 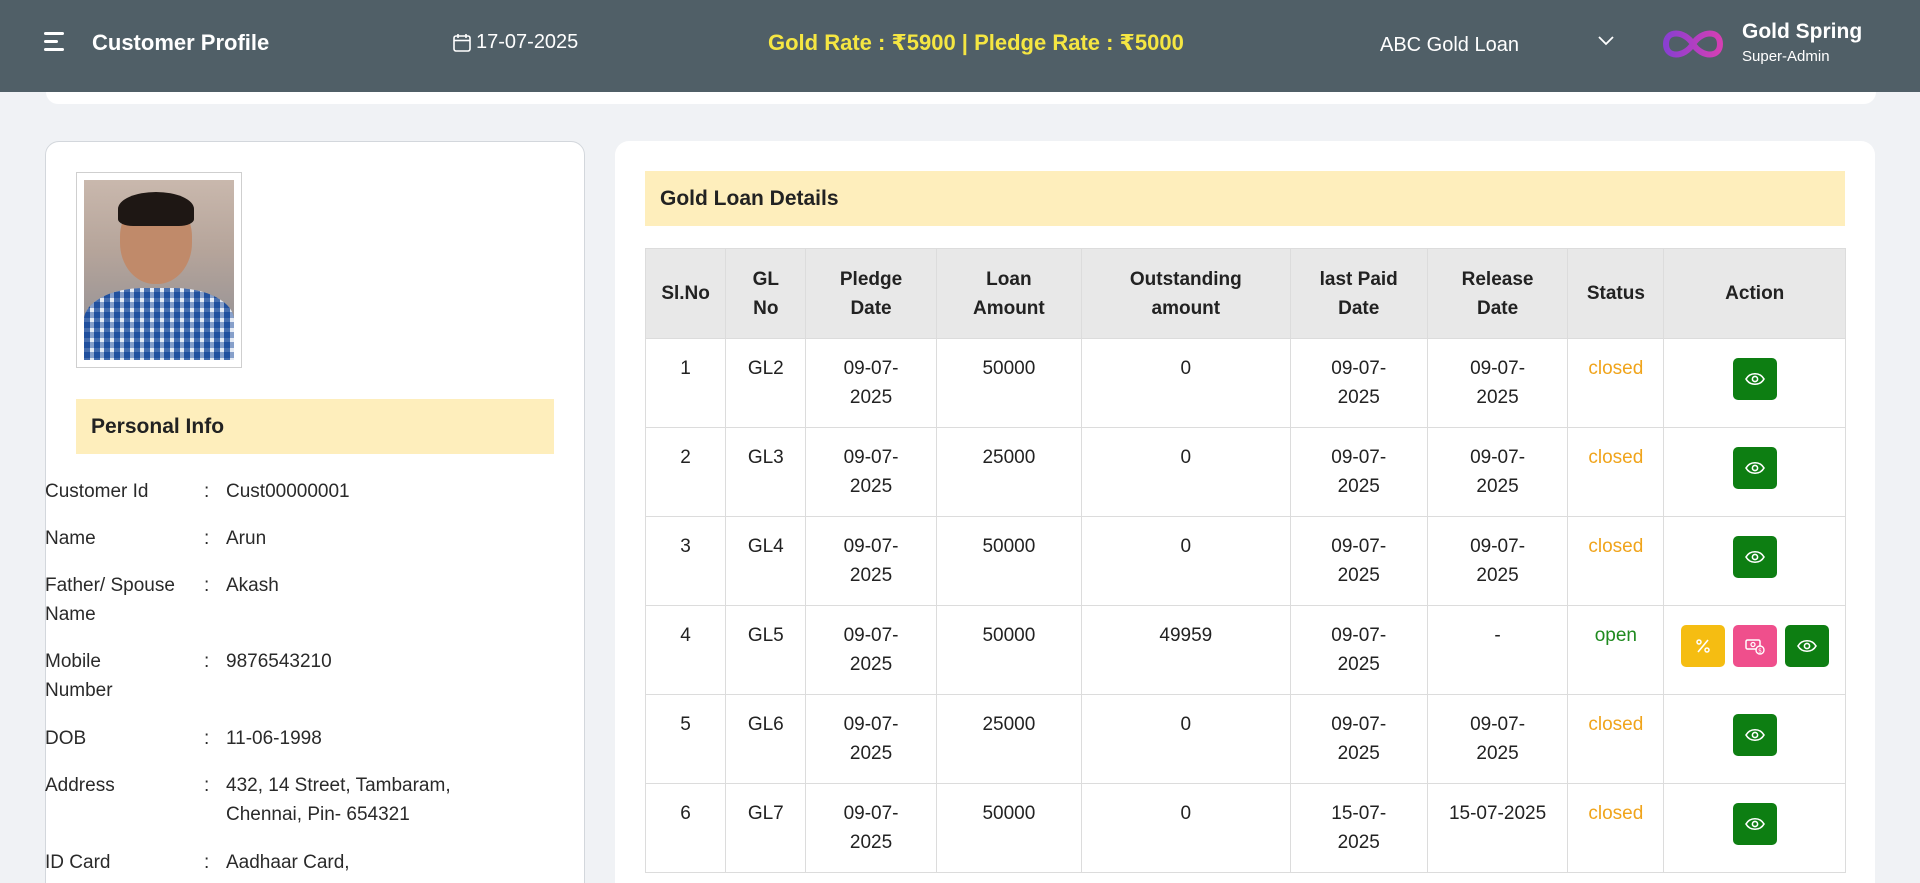 I want to click on user-role: Super-Admin, so click(x=1786, y=56).